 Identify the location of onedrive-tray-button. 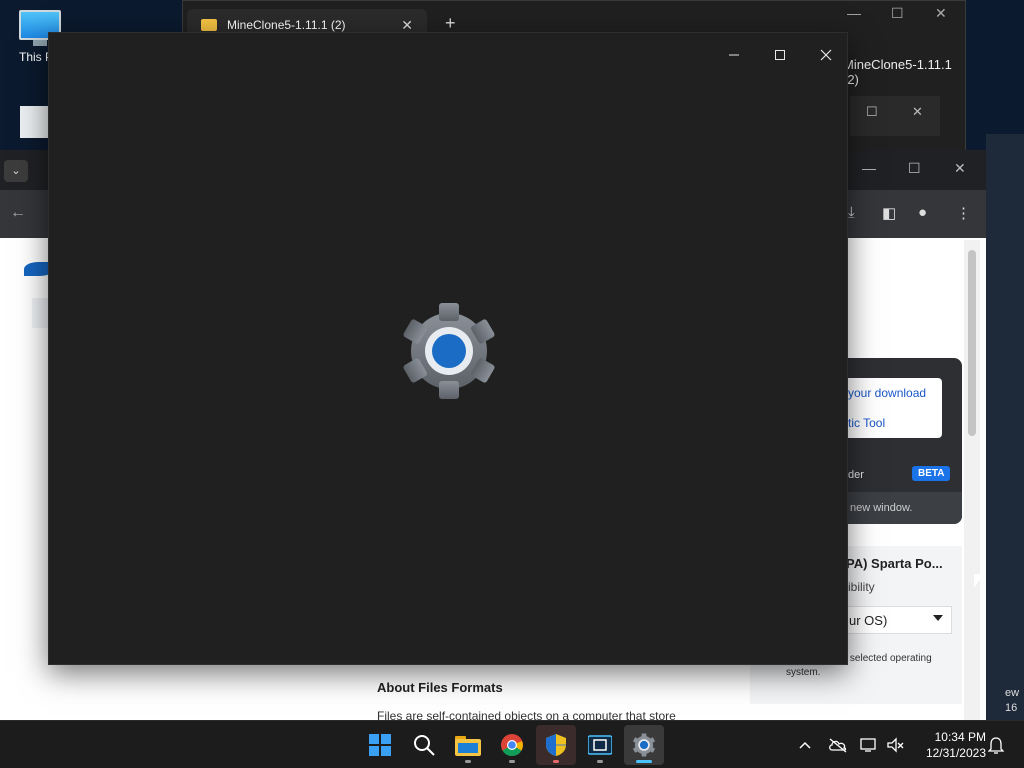
(838, 744).